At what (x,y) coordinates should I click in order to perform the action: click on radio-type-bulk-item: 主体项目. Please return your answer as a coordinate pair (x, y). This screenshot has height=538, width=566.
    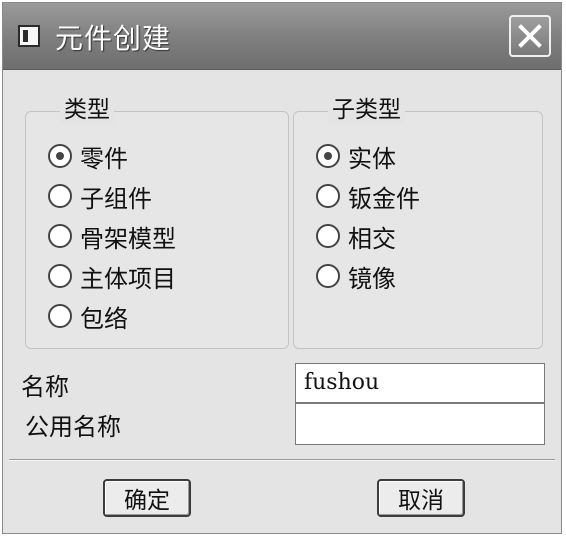
    Looking at the image, I should click on (112, 276).